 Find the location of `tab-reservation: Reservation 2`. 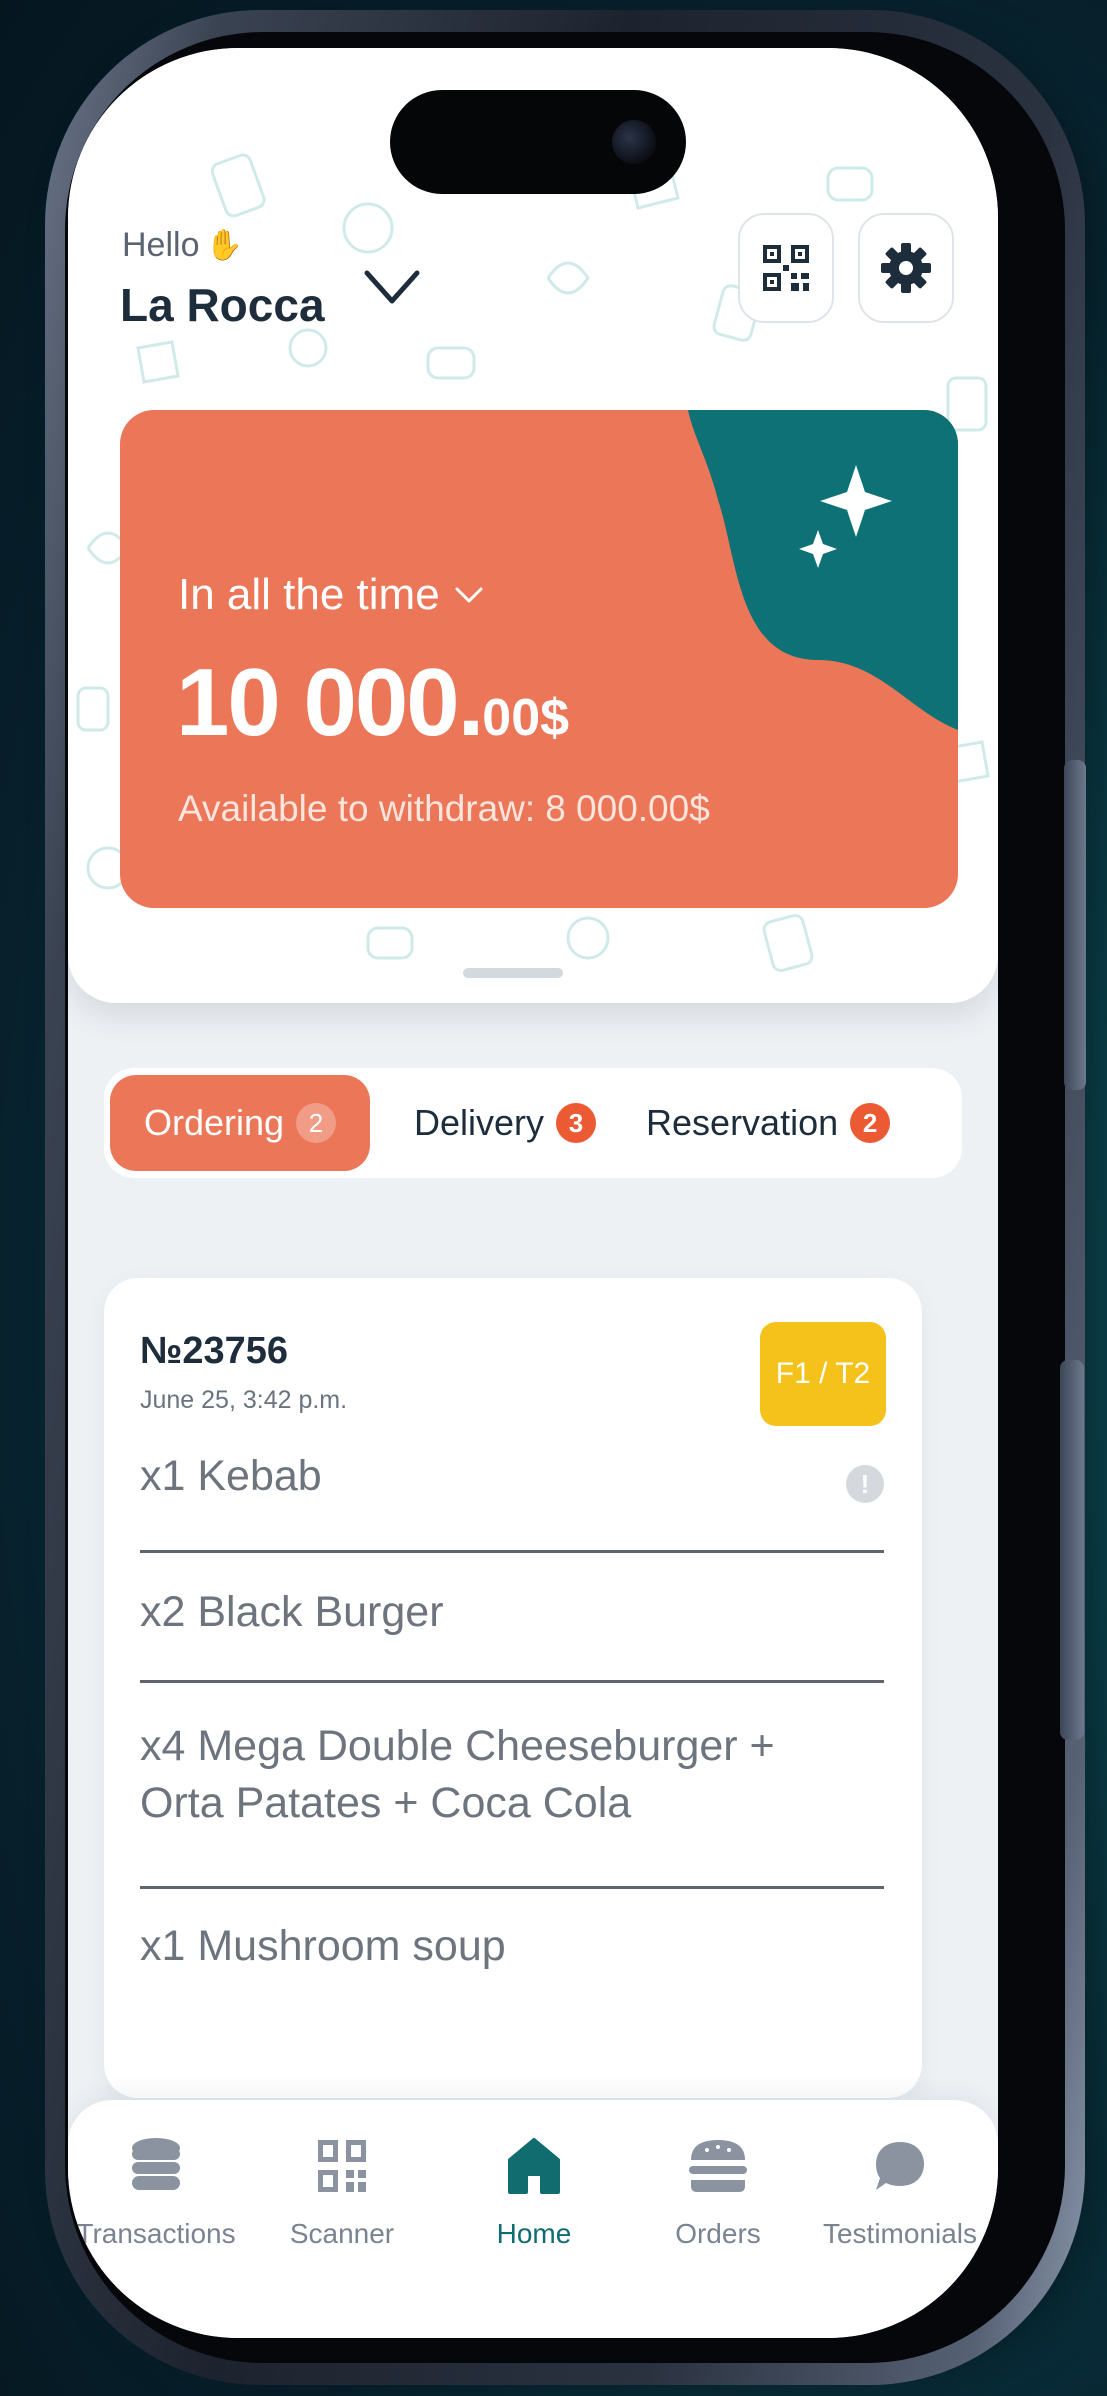

tab-reservation: Reservation 2 is located at coordinates (773, 1123).